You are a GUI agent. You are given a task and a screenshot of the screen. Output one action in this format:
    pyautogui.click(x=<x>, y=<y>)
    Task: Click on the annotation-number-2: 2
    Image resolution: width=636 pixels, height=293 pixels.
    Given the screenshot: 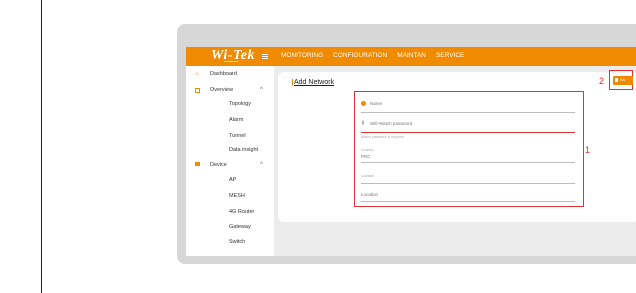 What is the action you would take?
    pyautogui.click(x=602, y=81)
    